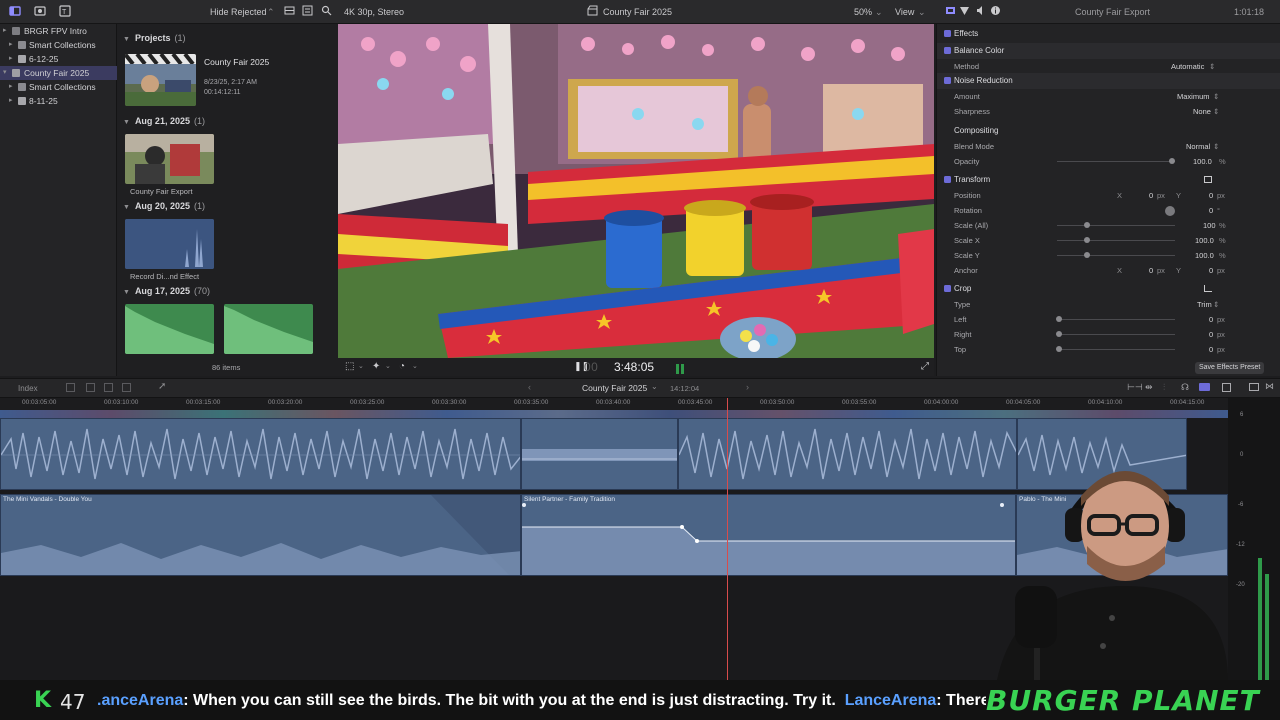  What do you see at coordinates (126, 387) in the screenshot?
I see `overwrite-clip-icon` at bounding box center [126, 387].